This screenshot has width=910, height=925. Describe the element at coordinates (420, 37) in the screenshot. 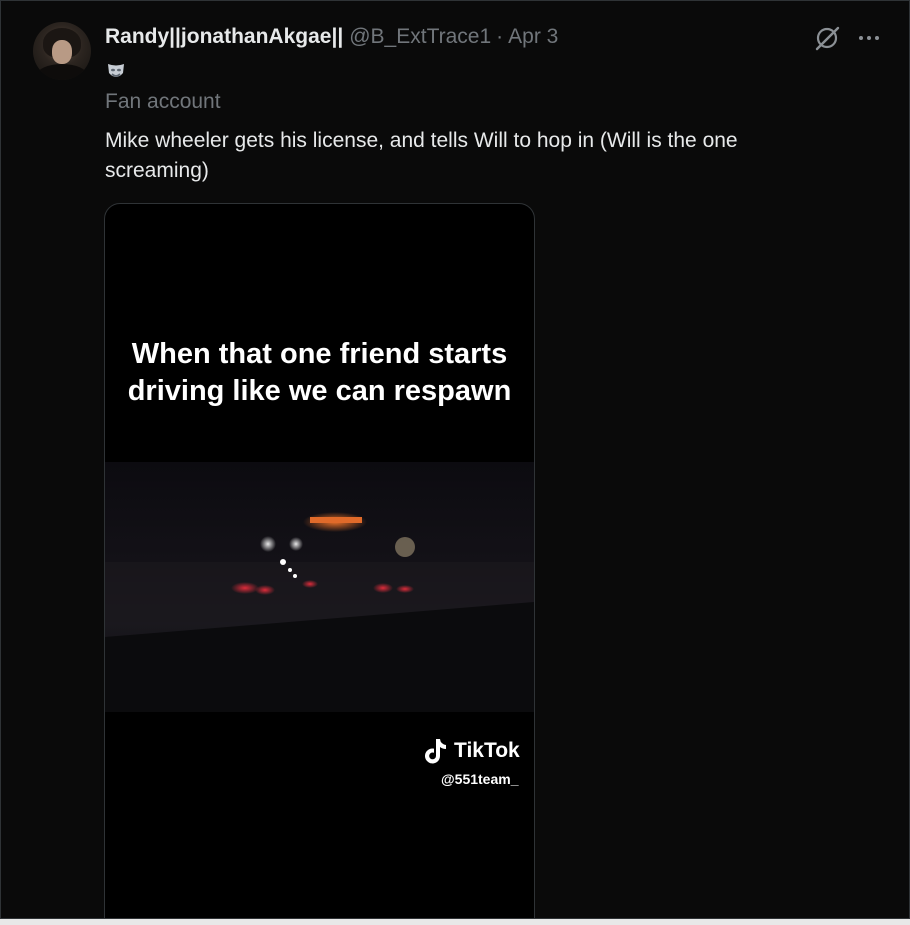

I see `user-handle: @B_ExtTrace1` at that location.